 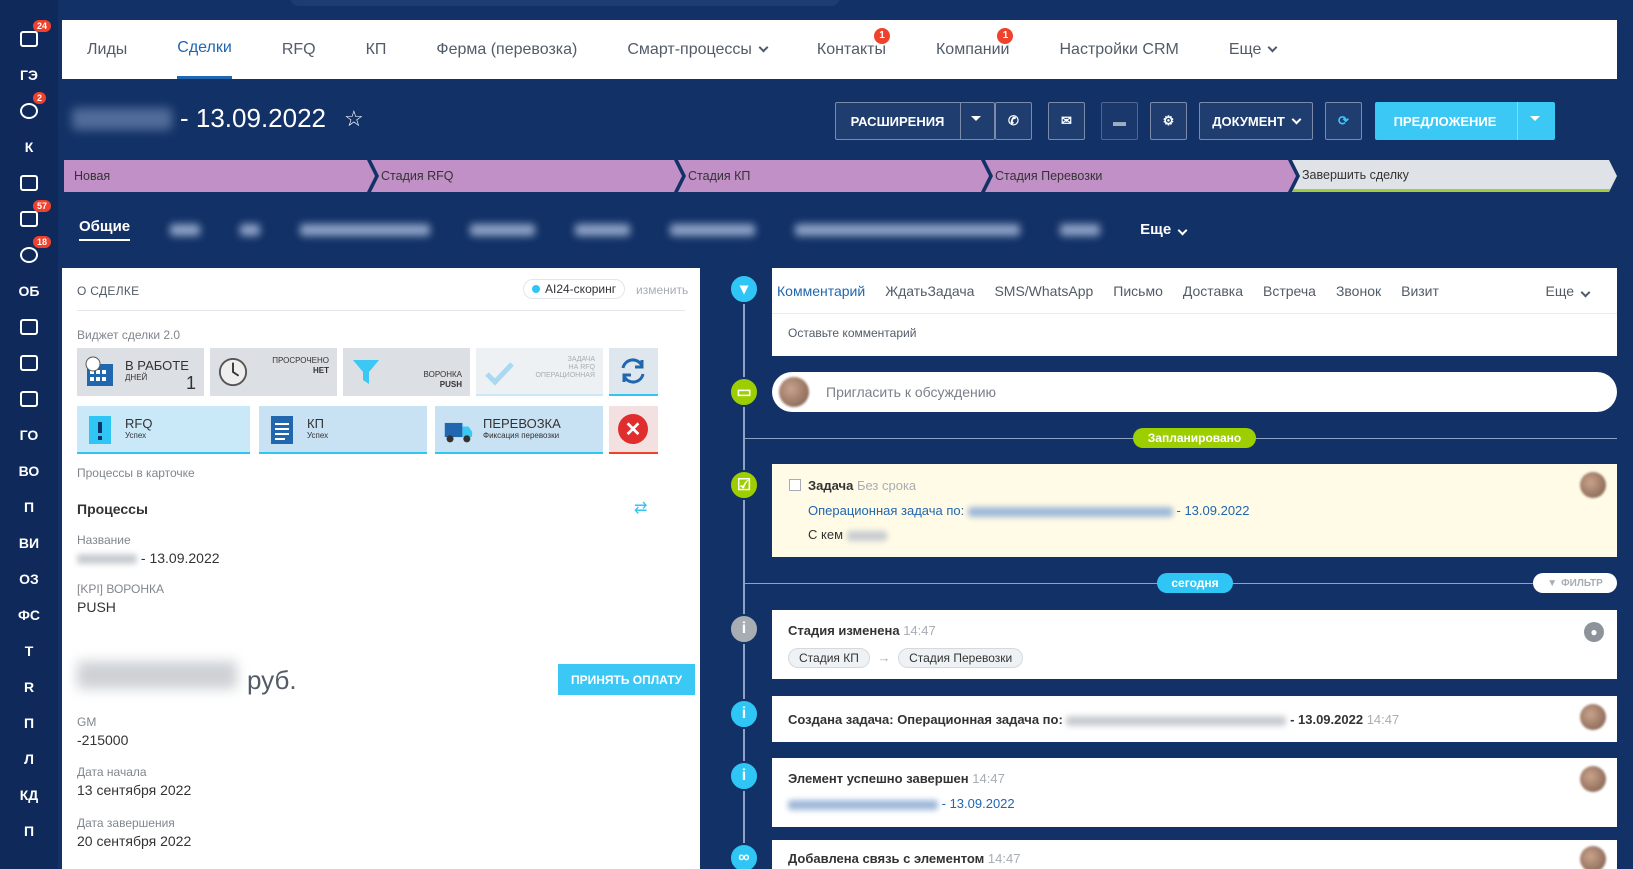 I want to click on tab-general: Общие, so click(x=105, y=229).